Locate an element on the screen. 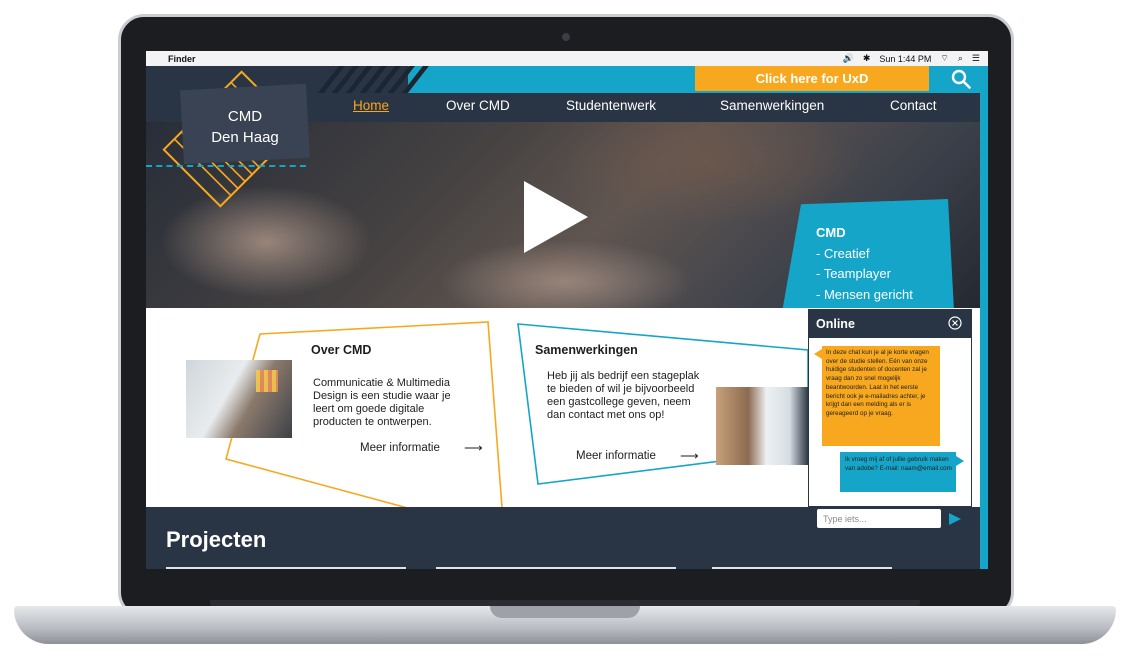 This screenshot has width=1125, height=661. nav-over-cmd: Over CMD is located at coordinates (478, 105).